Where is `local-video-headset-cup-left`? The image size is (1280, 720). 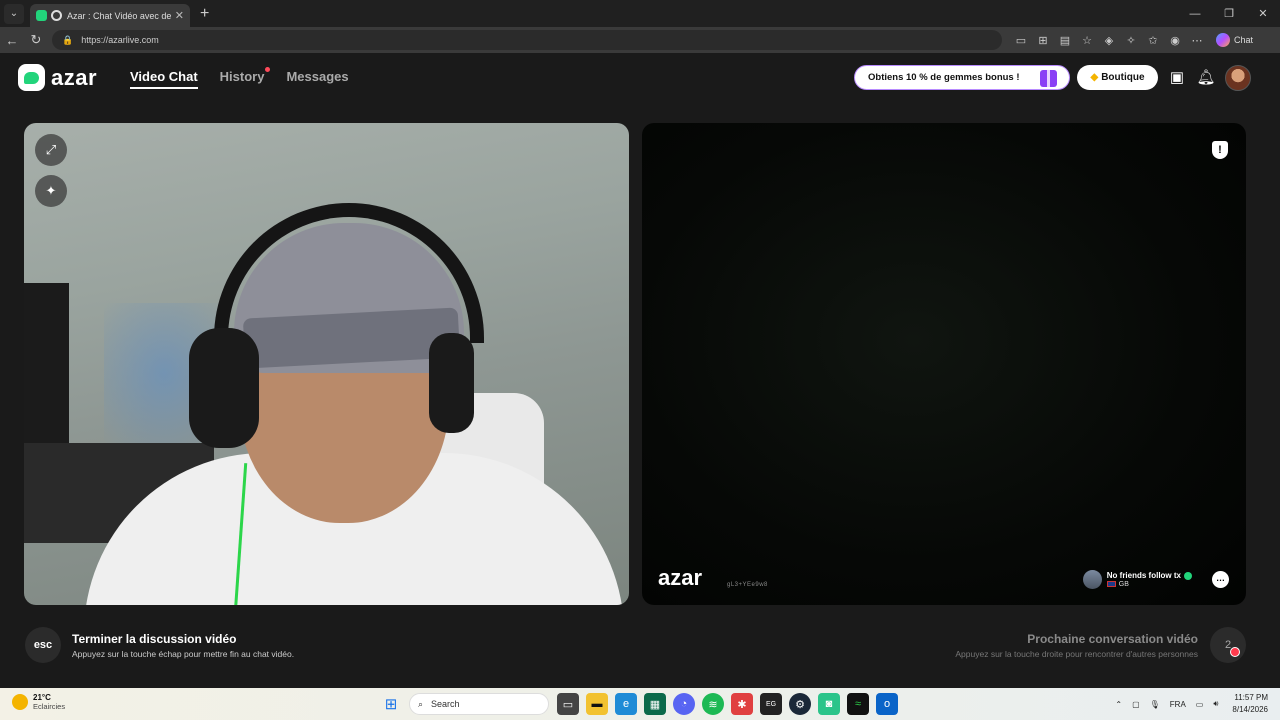
local-video-headset-cup-left is located at coordinates (224, 388).